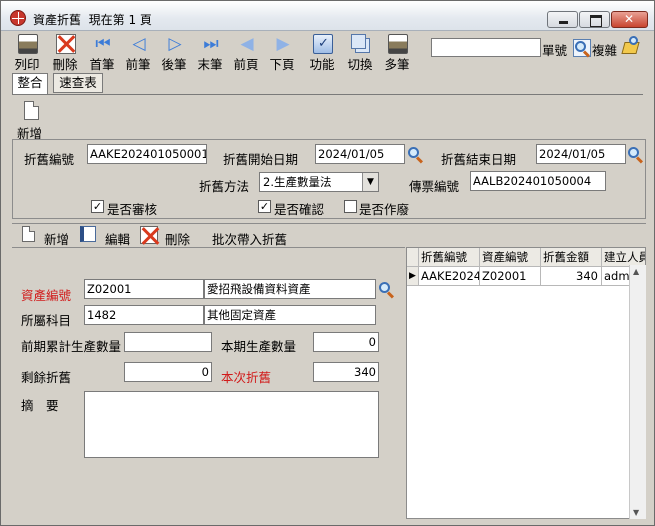 The height and width of the screenshot is (526, 655). I want to click on grid-cell-amount: 340, so click(571, 276).